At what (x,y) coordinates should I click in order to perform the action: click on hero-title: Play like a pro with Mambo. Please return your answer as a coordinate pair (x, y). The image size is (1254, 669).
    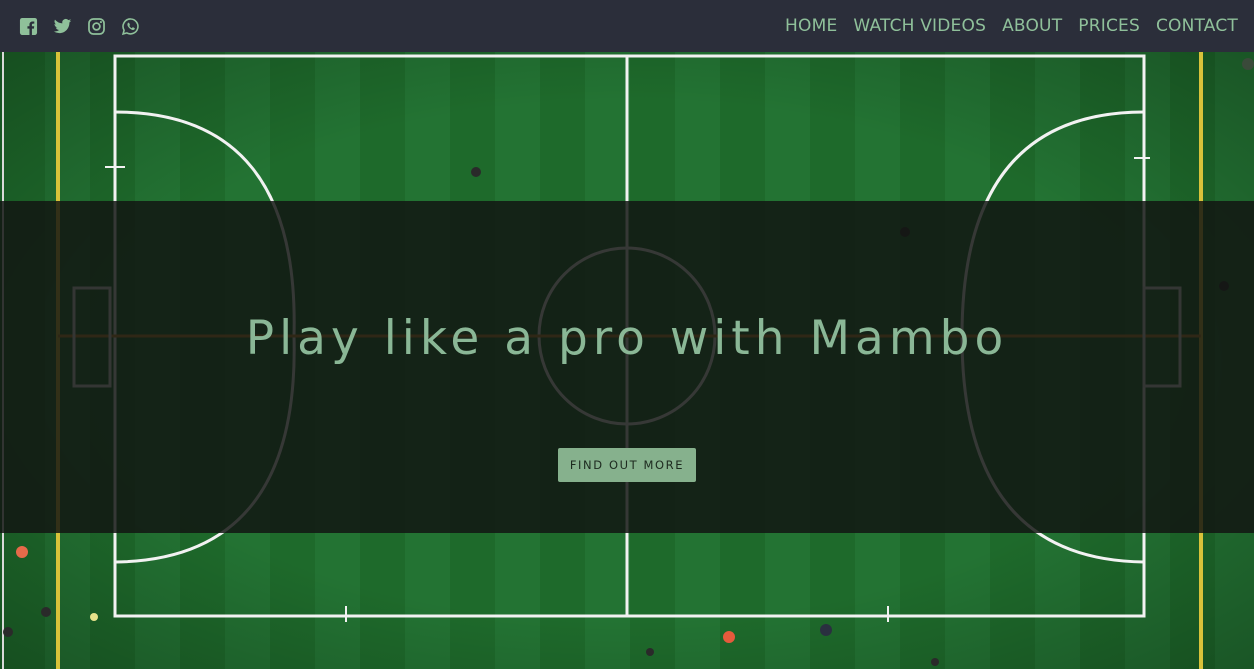
    Looking at the image, I should click on (627, 338).